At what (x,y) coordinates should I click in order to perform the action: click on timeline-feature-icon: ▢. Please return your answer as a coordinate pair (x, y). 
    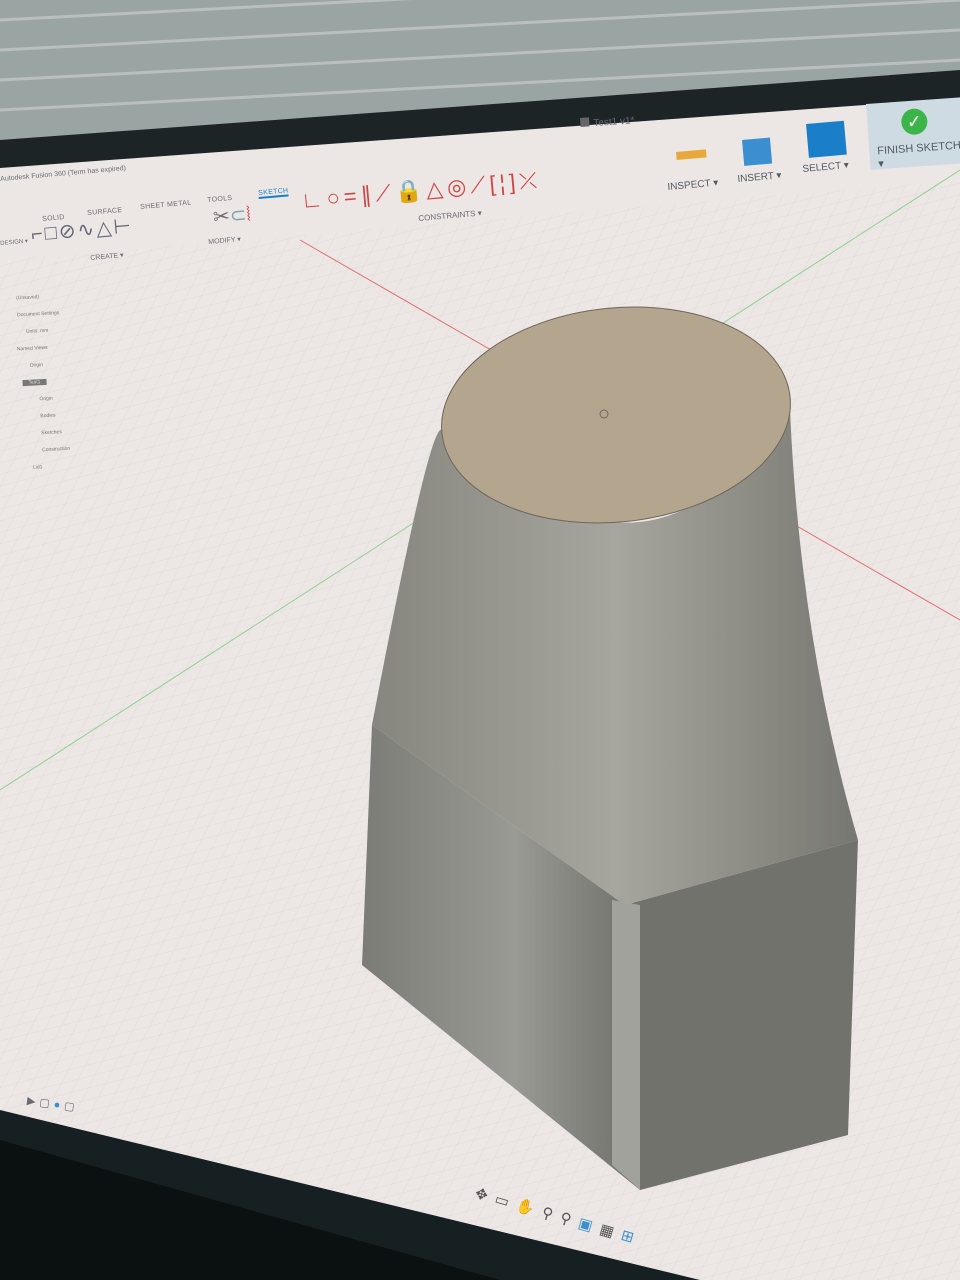
    Looking at the image, I should click on (71, 1107).